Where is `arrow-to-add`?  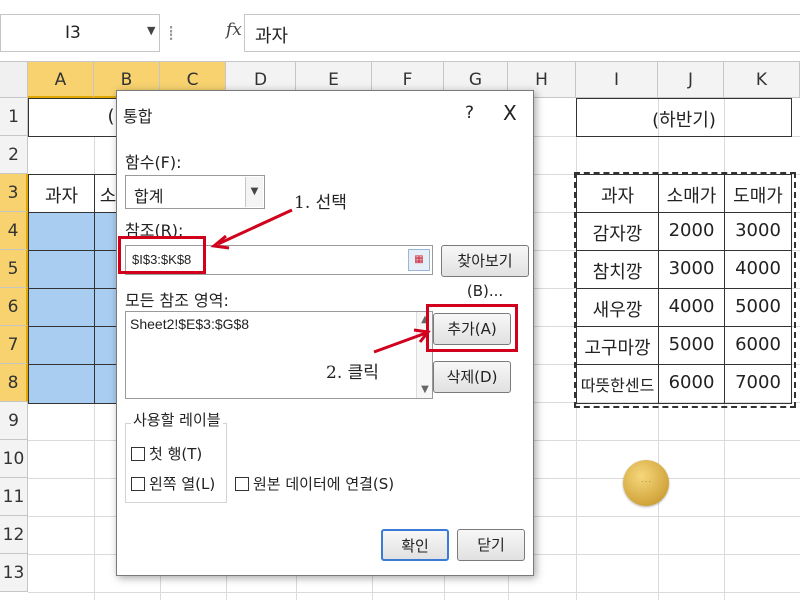
arrow-to-add is located at coordinates (400, 342).